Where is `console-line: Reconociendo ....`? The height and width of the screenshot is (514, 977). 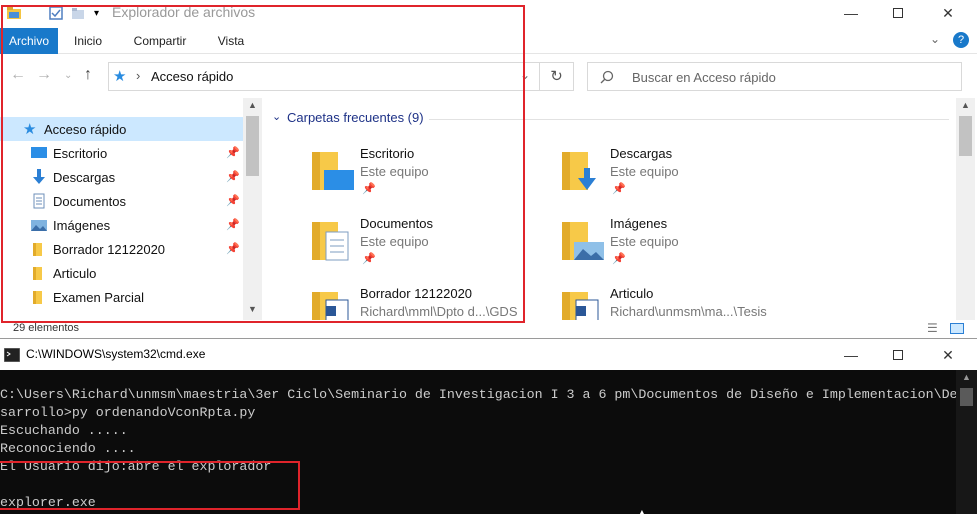 console-line: Reconociendo .... is located at coordinates (68, 448).